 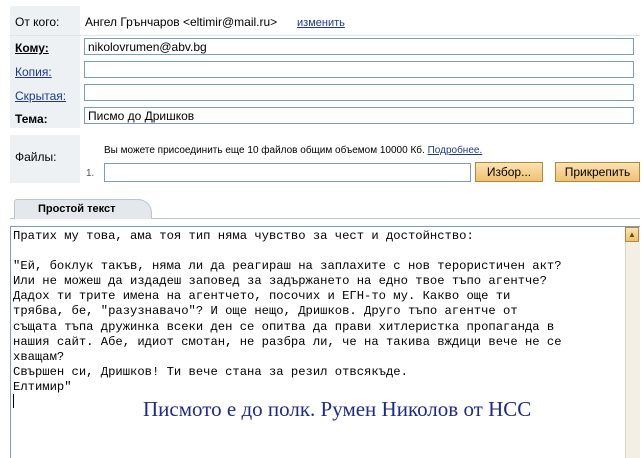 What do you see at coordinates (83, 209) in the screenshot?
I see `tab-plain-text: Простой текст` at bounding box center [83, 209].